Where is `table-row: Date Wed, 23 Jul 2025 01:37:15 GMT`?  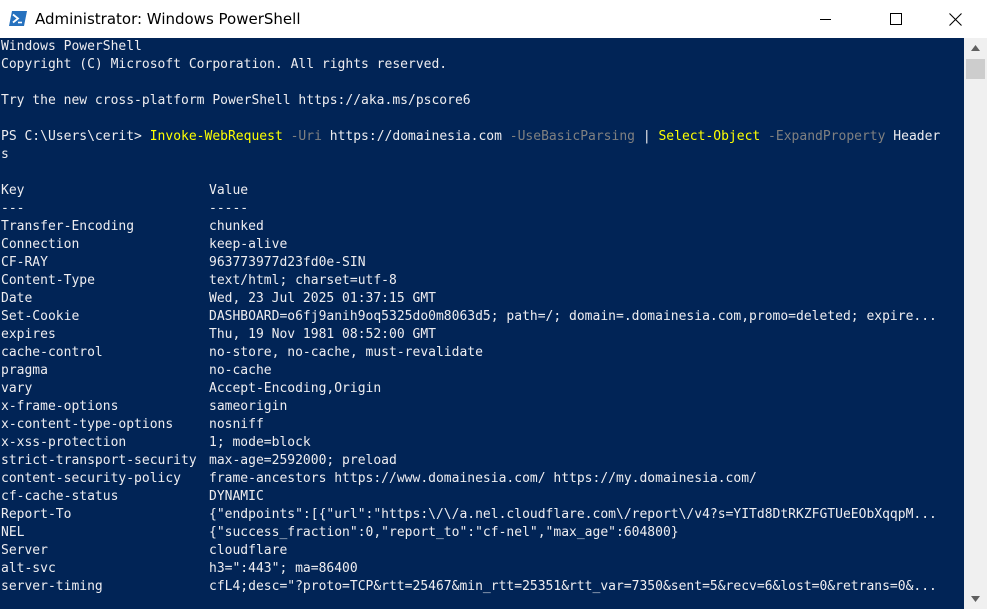
table-row: Date Wed, 23 Jul 2025 01:37:15 GMT is located at coordinates (482, 299).